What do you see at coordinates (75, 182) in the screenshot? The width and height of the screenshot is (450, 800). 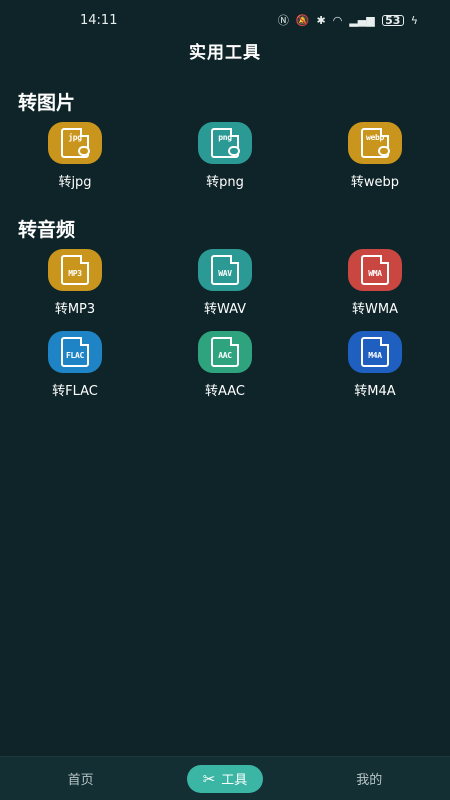 I see `tool-label: 转jpg` at bounding box center [75, 182].